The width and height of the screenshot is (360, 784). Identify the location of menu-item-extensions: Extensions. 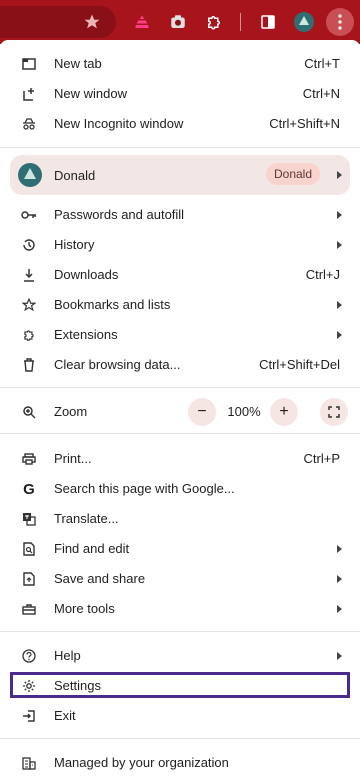
(180, 335).